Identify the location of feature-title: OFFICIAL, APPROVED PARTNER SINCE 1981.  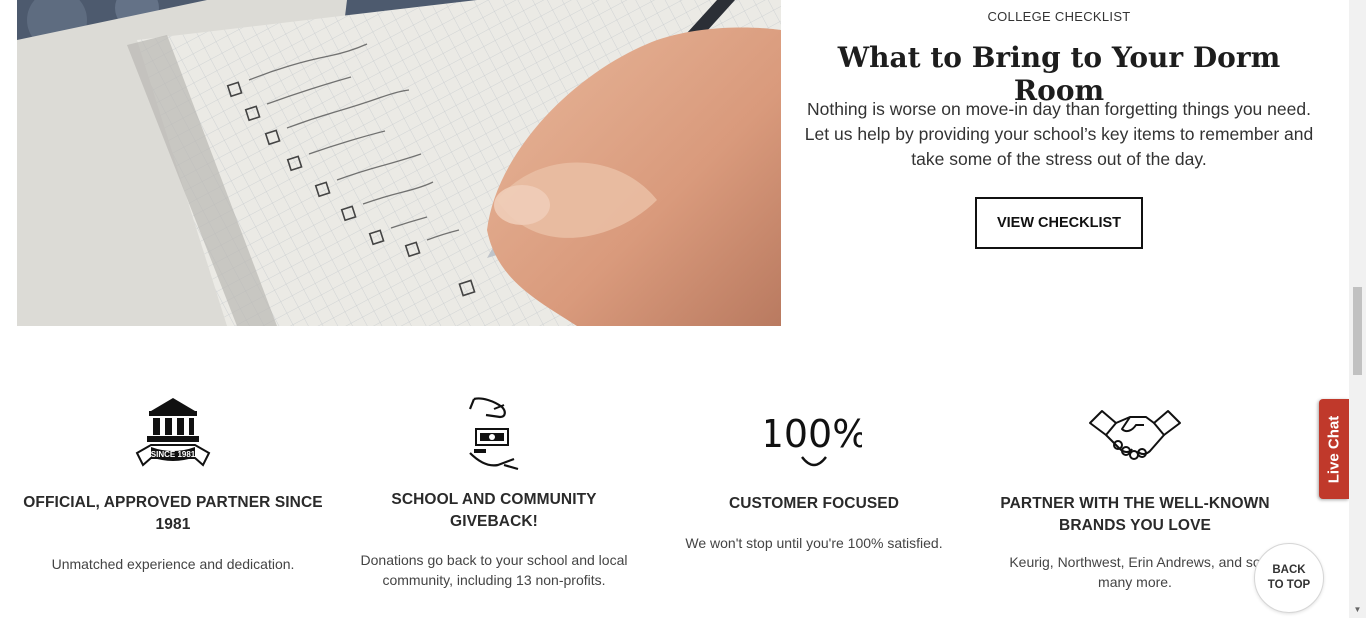
(173, 513).